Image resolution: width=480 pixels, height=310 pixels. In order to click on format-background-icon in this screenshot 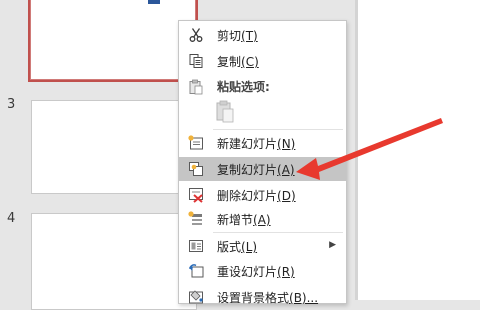, I will do `click(196, 297)`.